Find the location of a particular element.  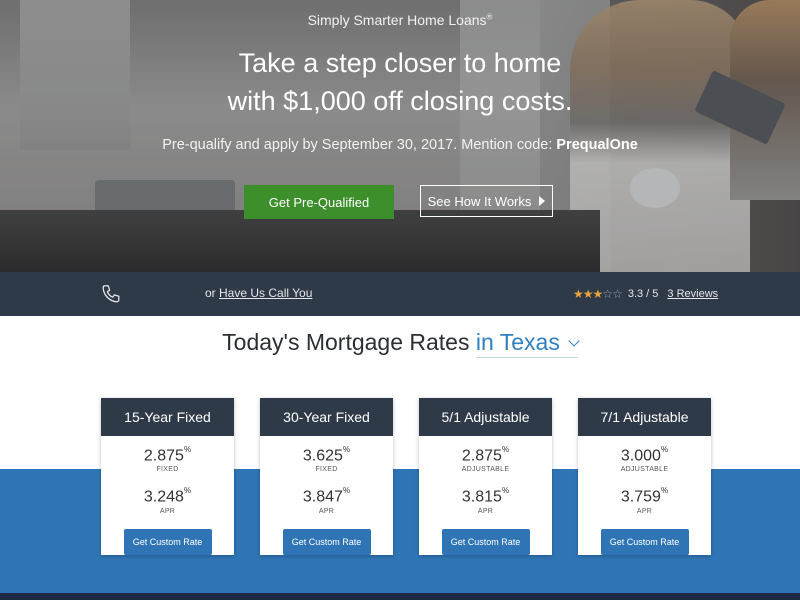

state-selector: in Texas is located at coordinates (527, 343).